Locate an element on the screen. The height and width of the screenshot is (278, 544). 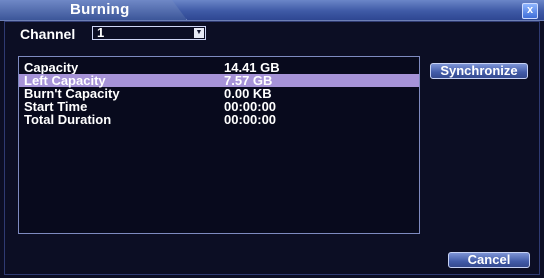
info-value-total-duration: 00:00:00 is located at coordinates (250, 119).